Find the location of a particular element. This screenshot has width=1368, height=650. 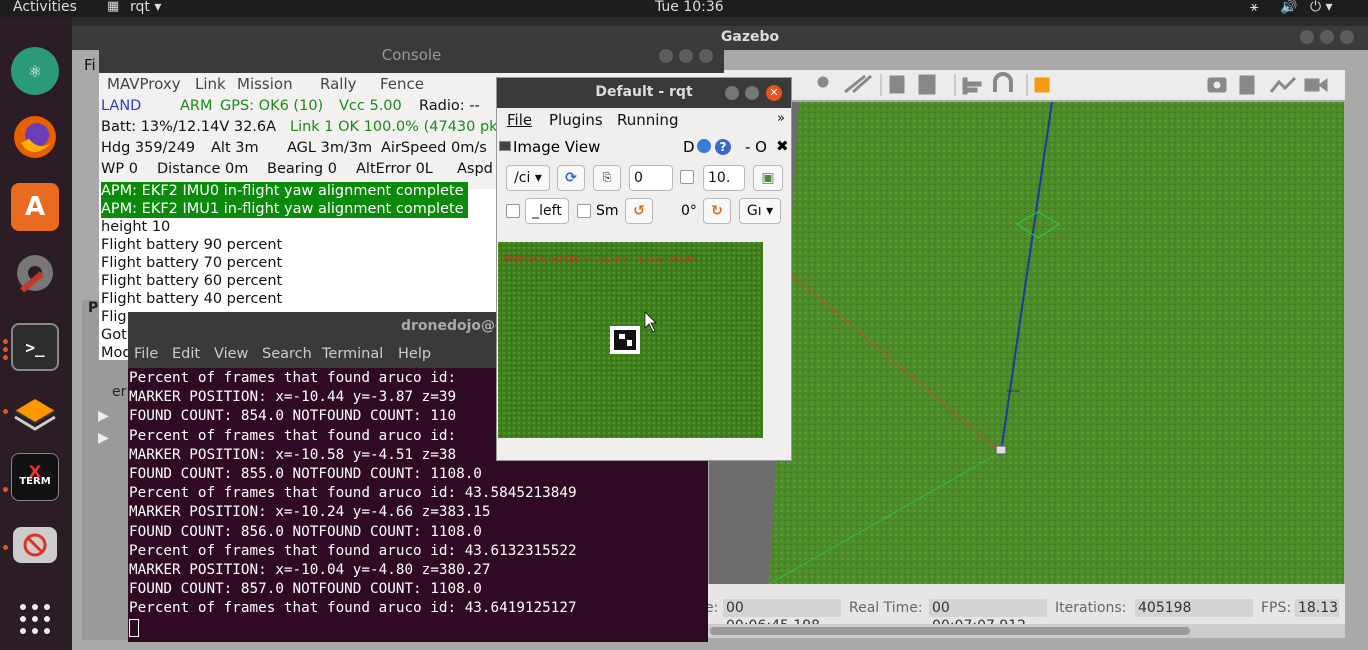

sublime-icon is located at coordinates (35, 411).